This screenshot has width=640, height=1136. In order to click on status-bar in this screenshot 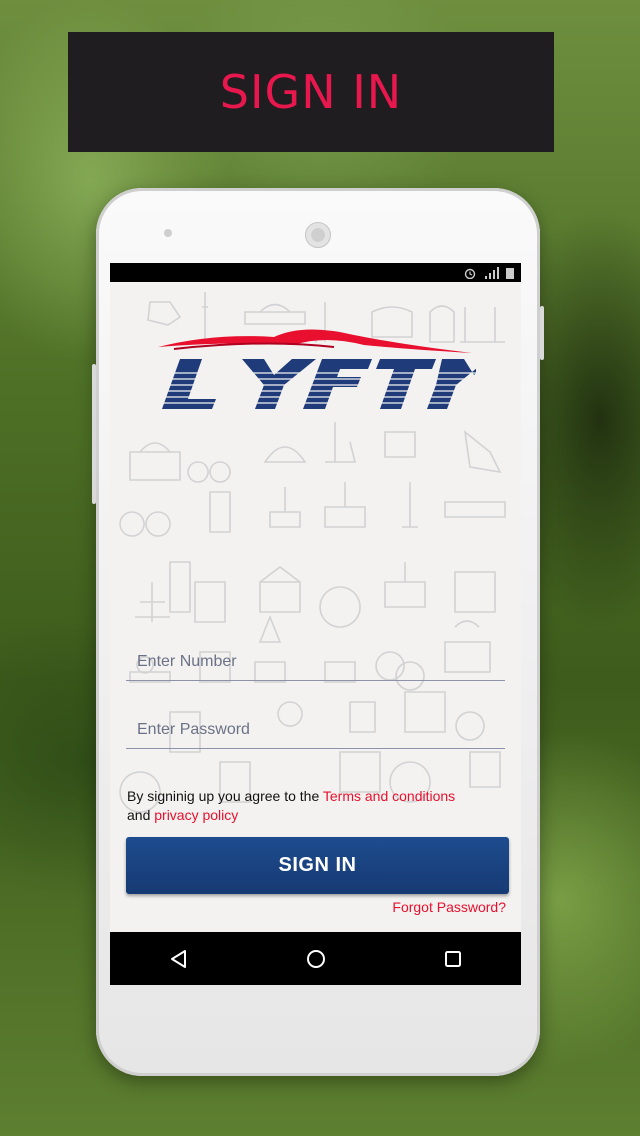, I will do `click(315, 272)`.